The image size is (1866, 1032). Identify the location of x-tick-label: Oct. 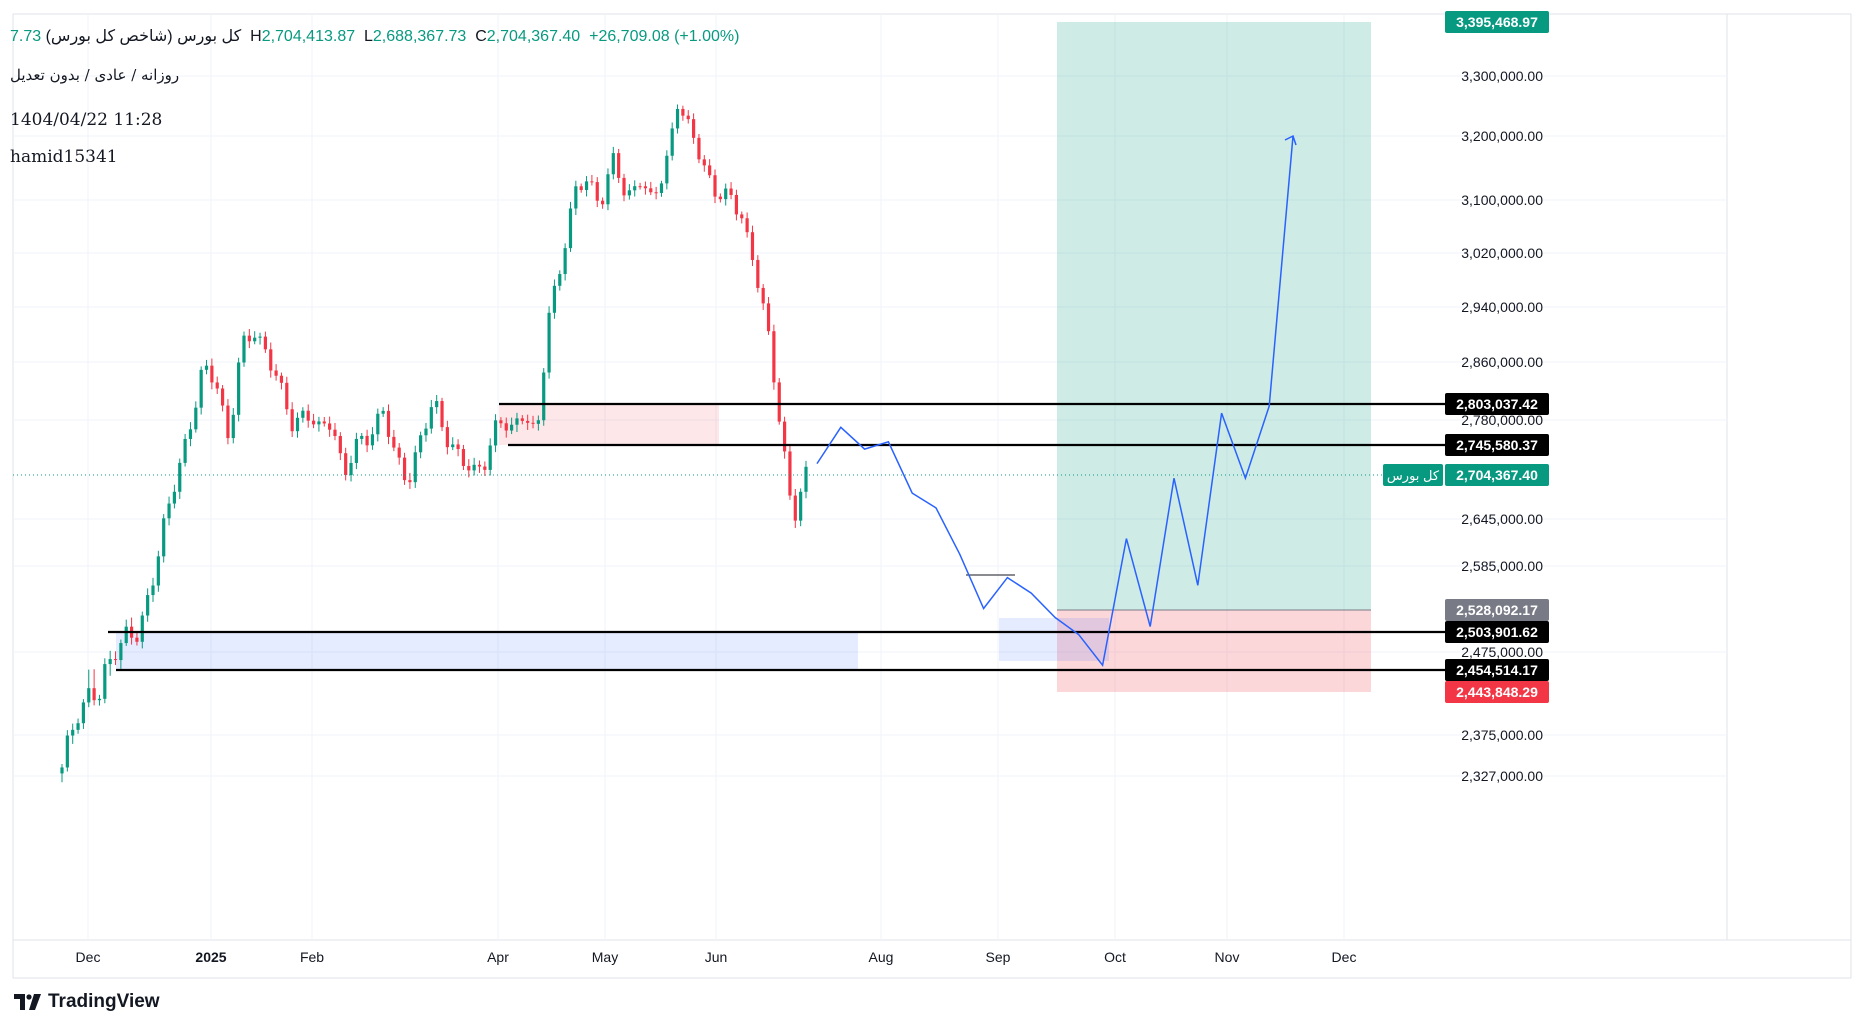
(1115, 957).